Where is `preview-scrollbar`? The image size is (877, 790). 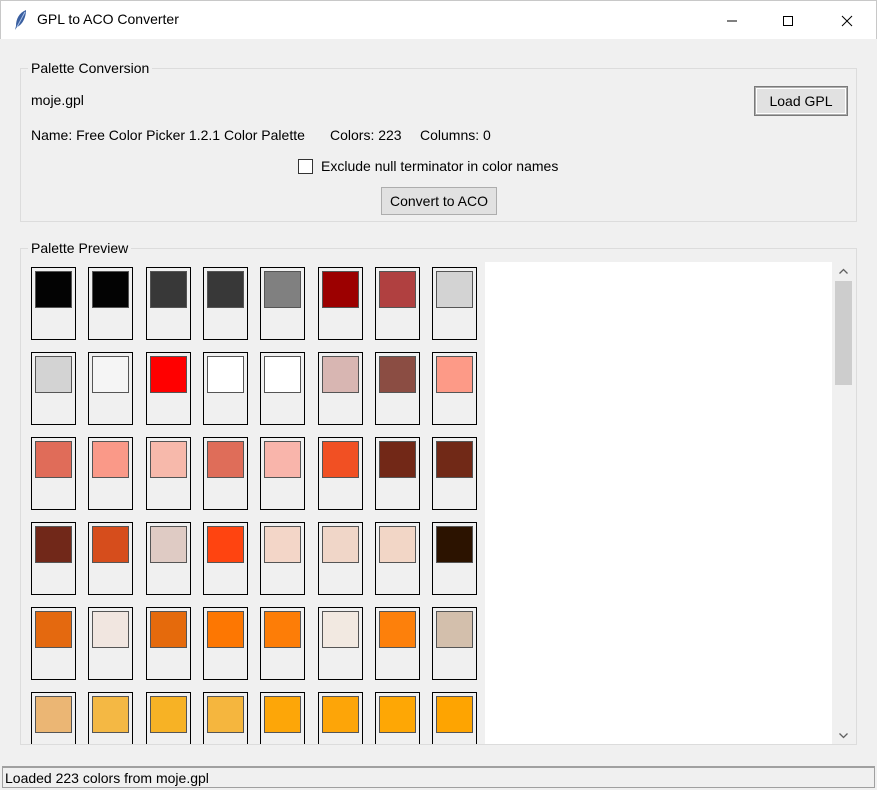 preview-scrollbar is located at coordinates (843, 503).